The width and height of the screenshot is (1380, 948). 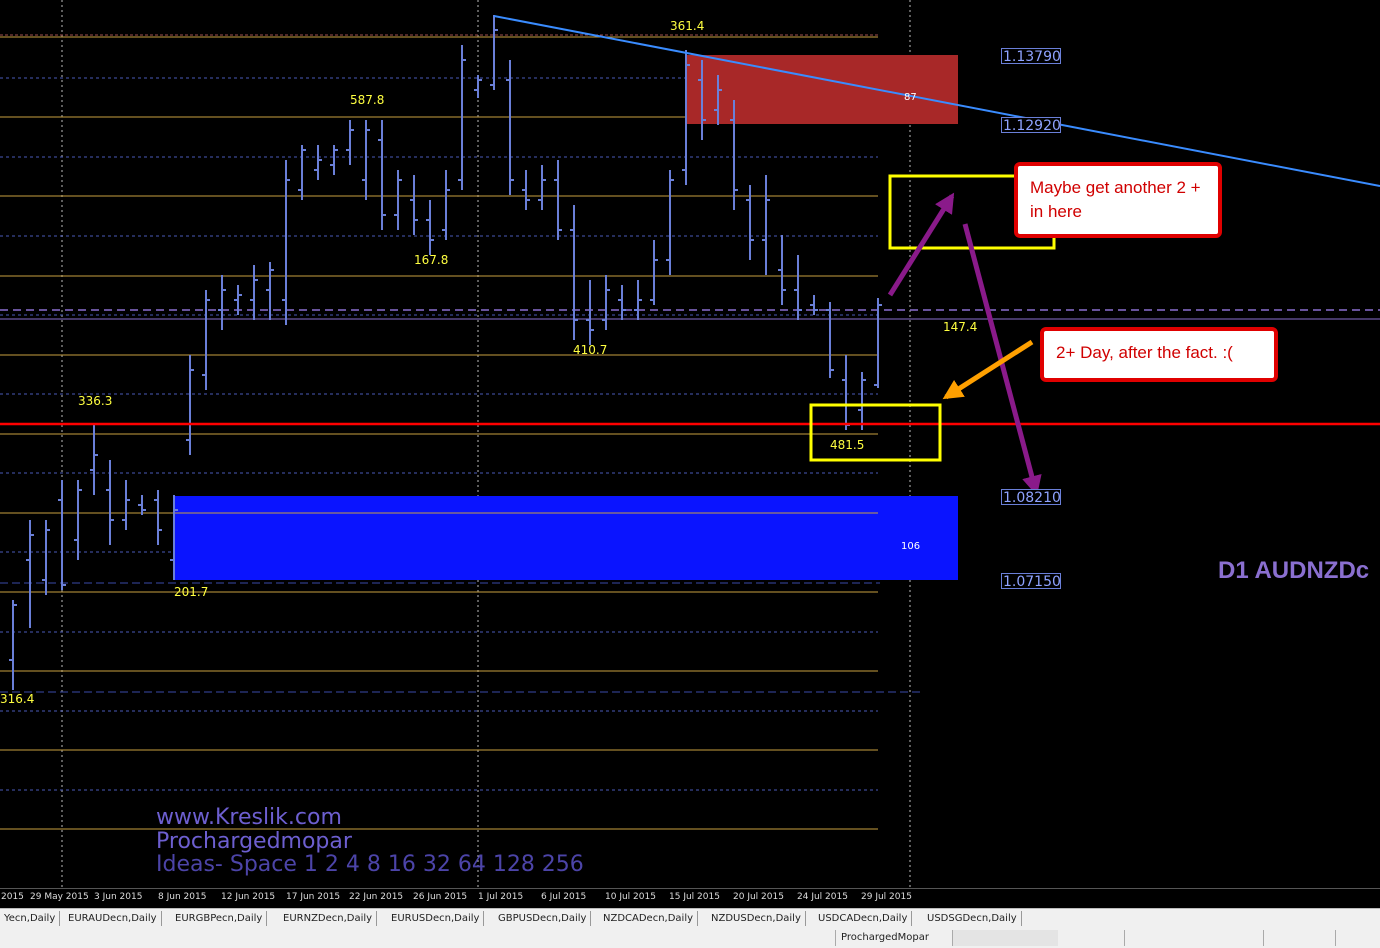 What do you see at coordinates (988, 369) in the screenshot?
I see `arrow-orange` at bounding box center [988, 369].